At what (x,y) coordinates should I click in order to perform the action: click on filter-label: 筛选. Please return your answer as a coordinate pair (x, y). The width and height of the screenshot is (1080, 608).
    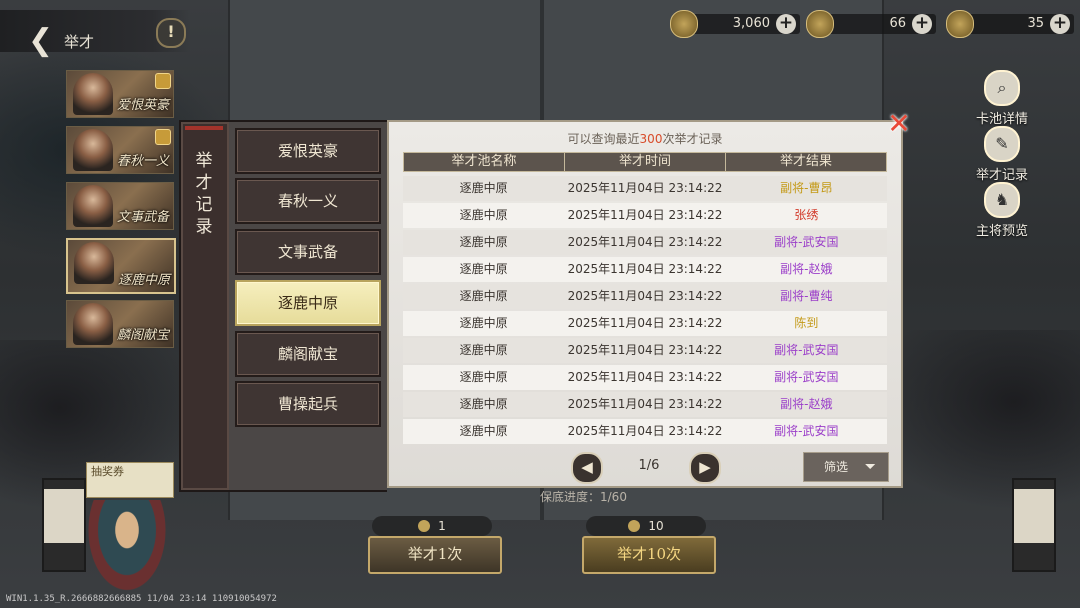
    Looking at the image, I should click on (836, 467).